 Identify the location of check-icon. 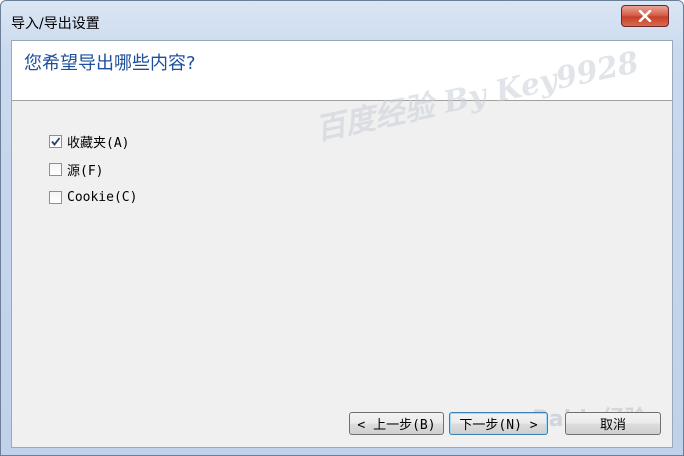
(56, 141).